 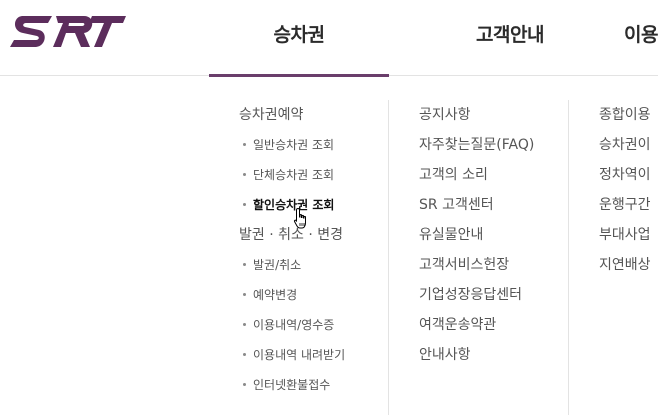 What do you see at coordinates (625, 265) in the screenshot?
I see `menu-link-usage-delay-compensation: 지연배상` at bounding box center [625, 265].